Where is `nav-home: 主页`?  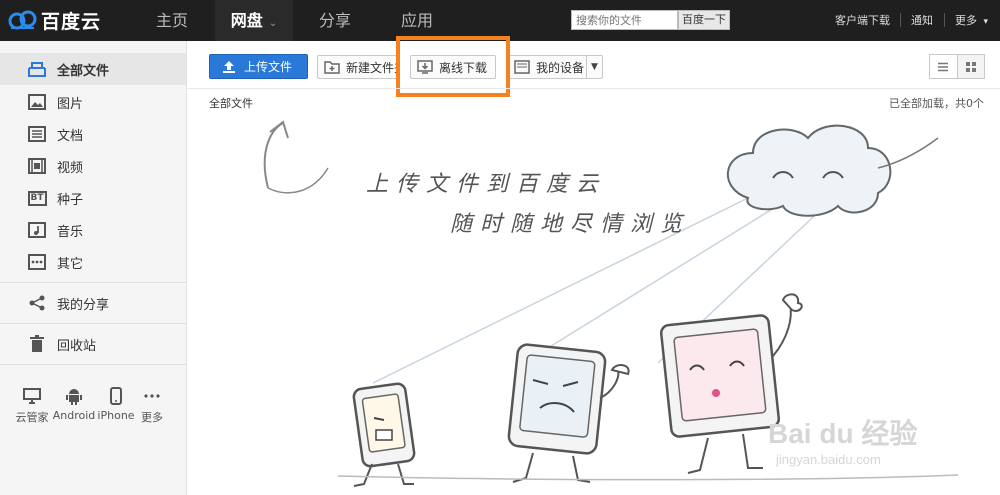
nav-home: 主页 is located at coordinates (172, 20).